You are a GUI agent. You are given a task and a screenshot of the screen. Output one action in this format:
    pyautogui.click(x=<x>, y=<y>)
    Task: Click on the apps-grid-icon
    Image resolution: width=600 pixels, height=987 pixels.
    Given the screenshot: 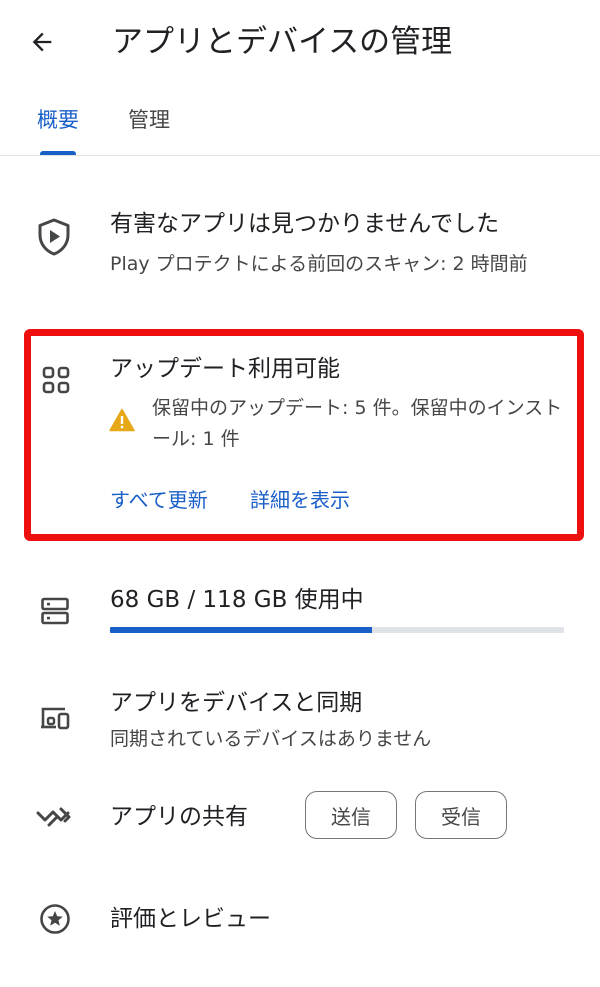 What is the action you would take?
    pyautogui.click(x=56, y=380)
    